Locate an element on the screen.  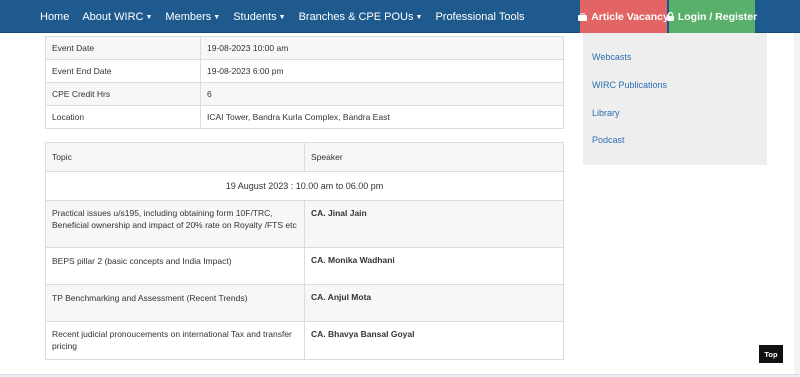
sidebar-link-podcast: Podcast is located at coordinates (608, 140).